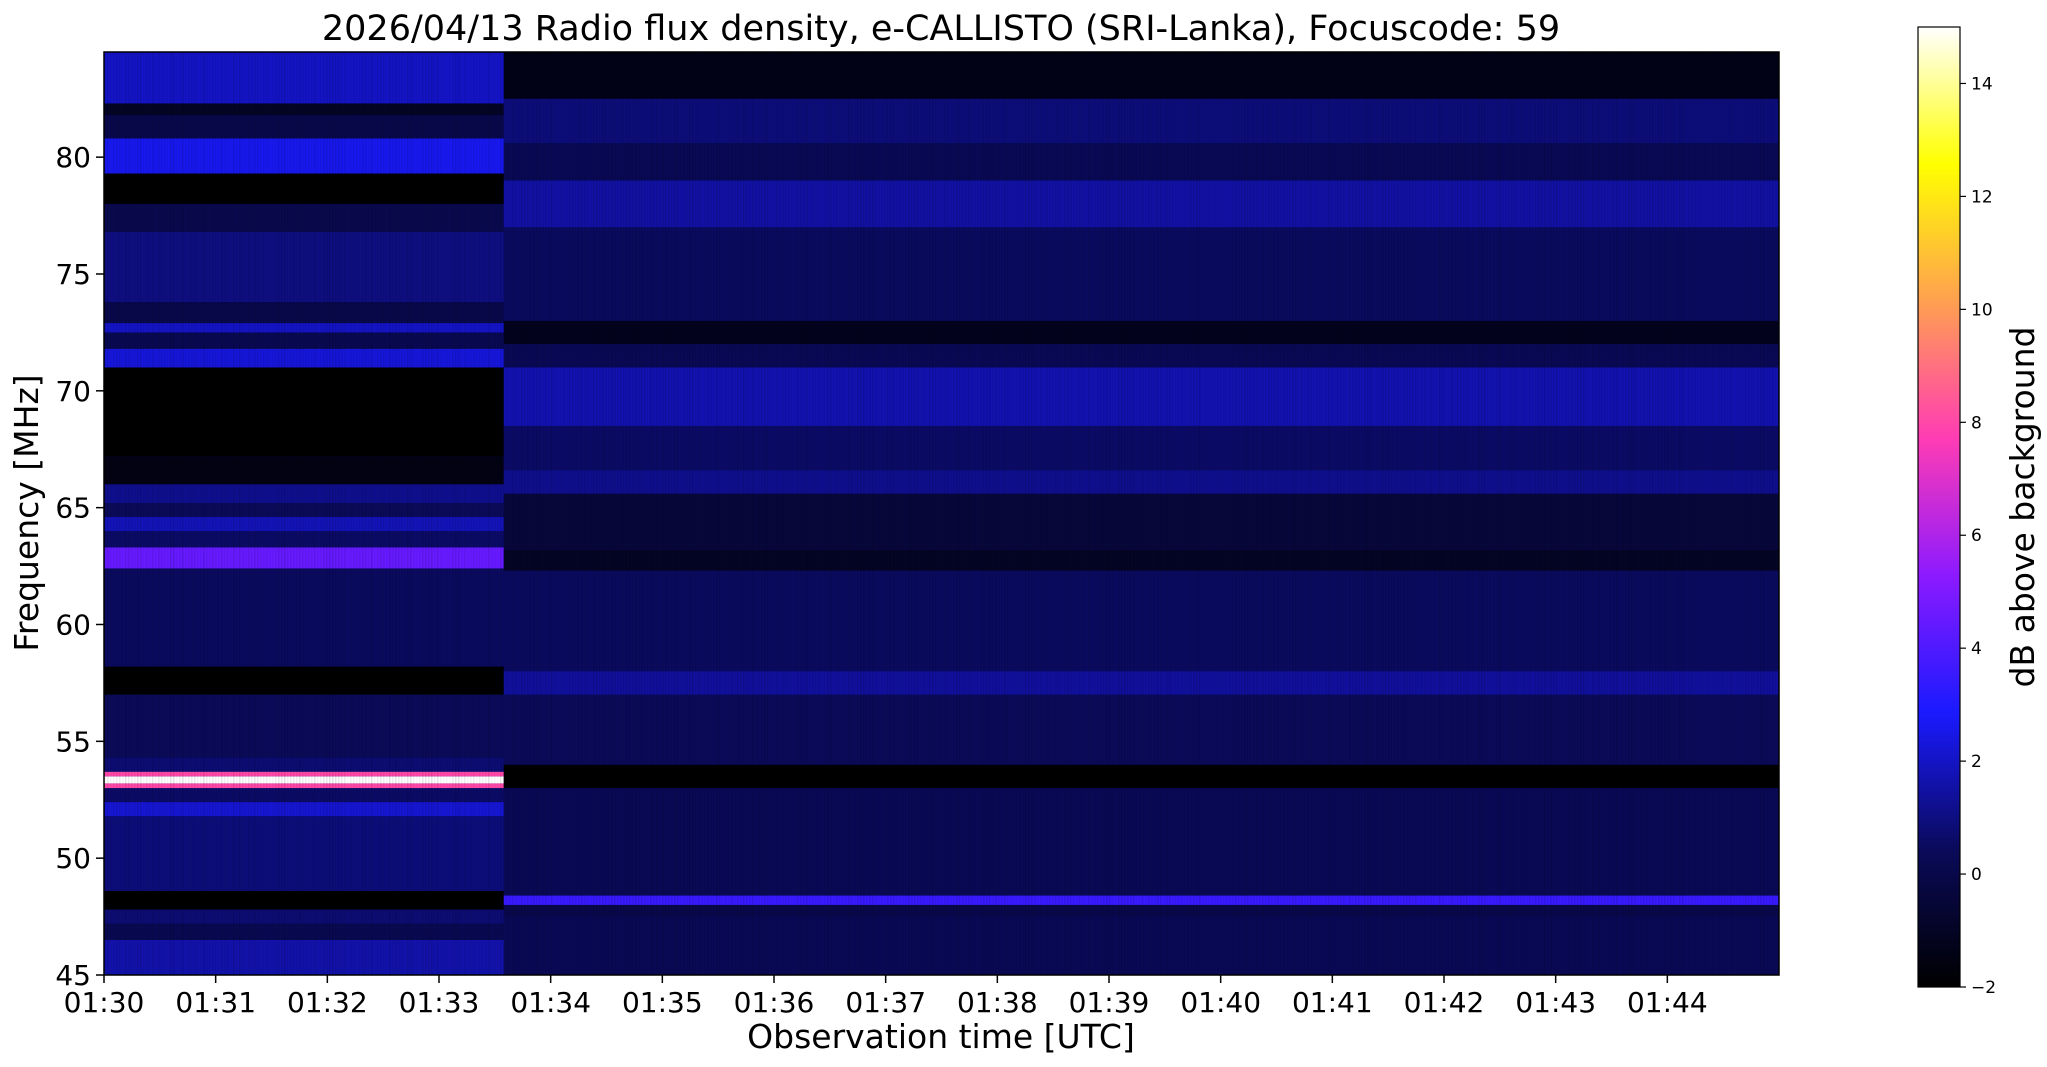  I want to click on x-axis-label: Observation time [UTC], so click(941, 1036).